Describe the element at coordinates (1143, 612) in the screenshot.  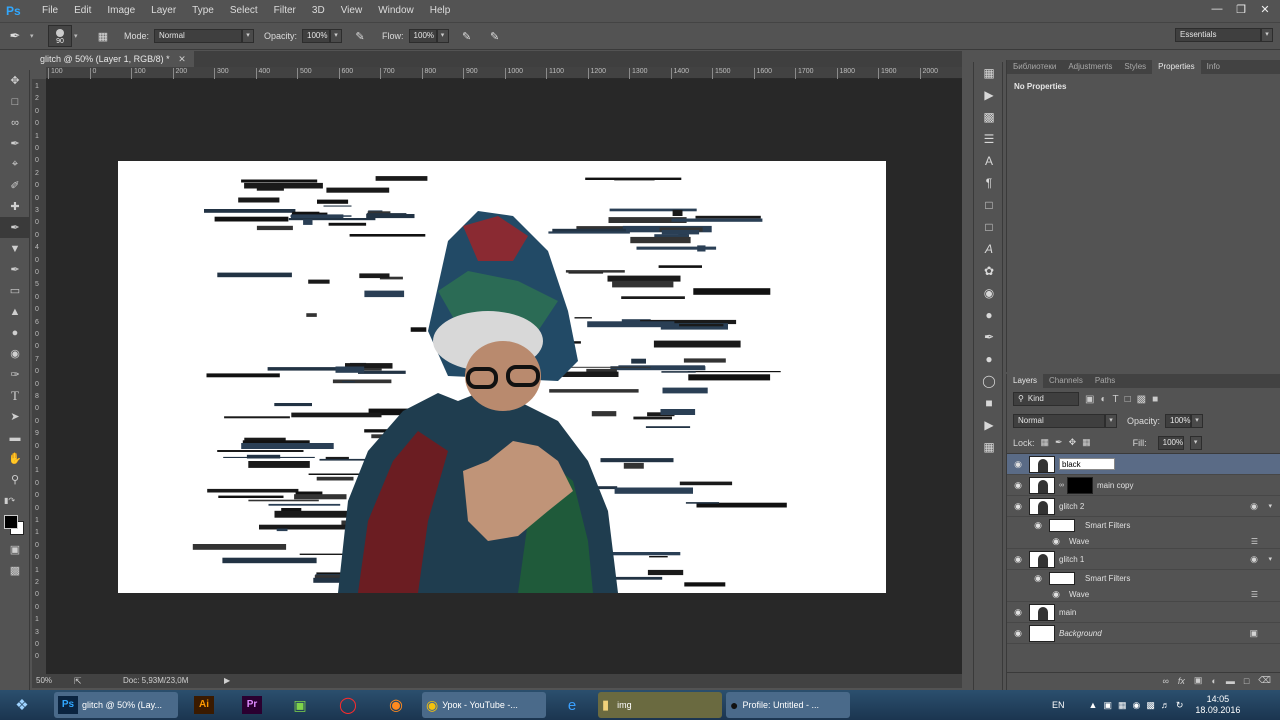
I see `layer-row-main: ◉ main` at that location.